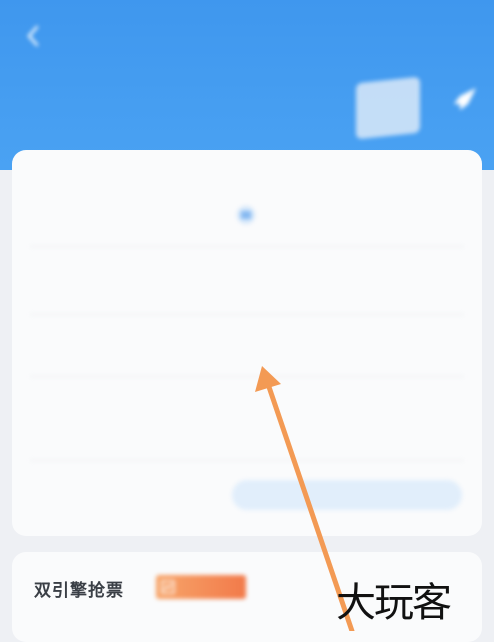 The height and width of the screenshot is (642, 494). What do you see at coordinates (79, 591) in the screenshot?
I see `double-engine-label: 双引擎抢票` at bounding box center [79, 591].